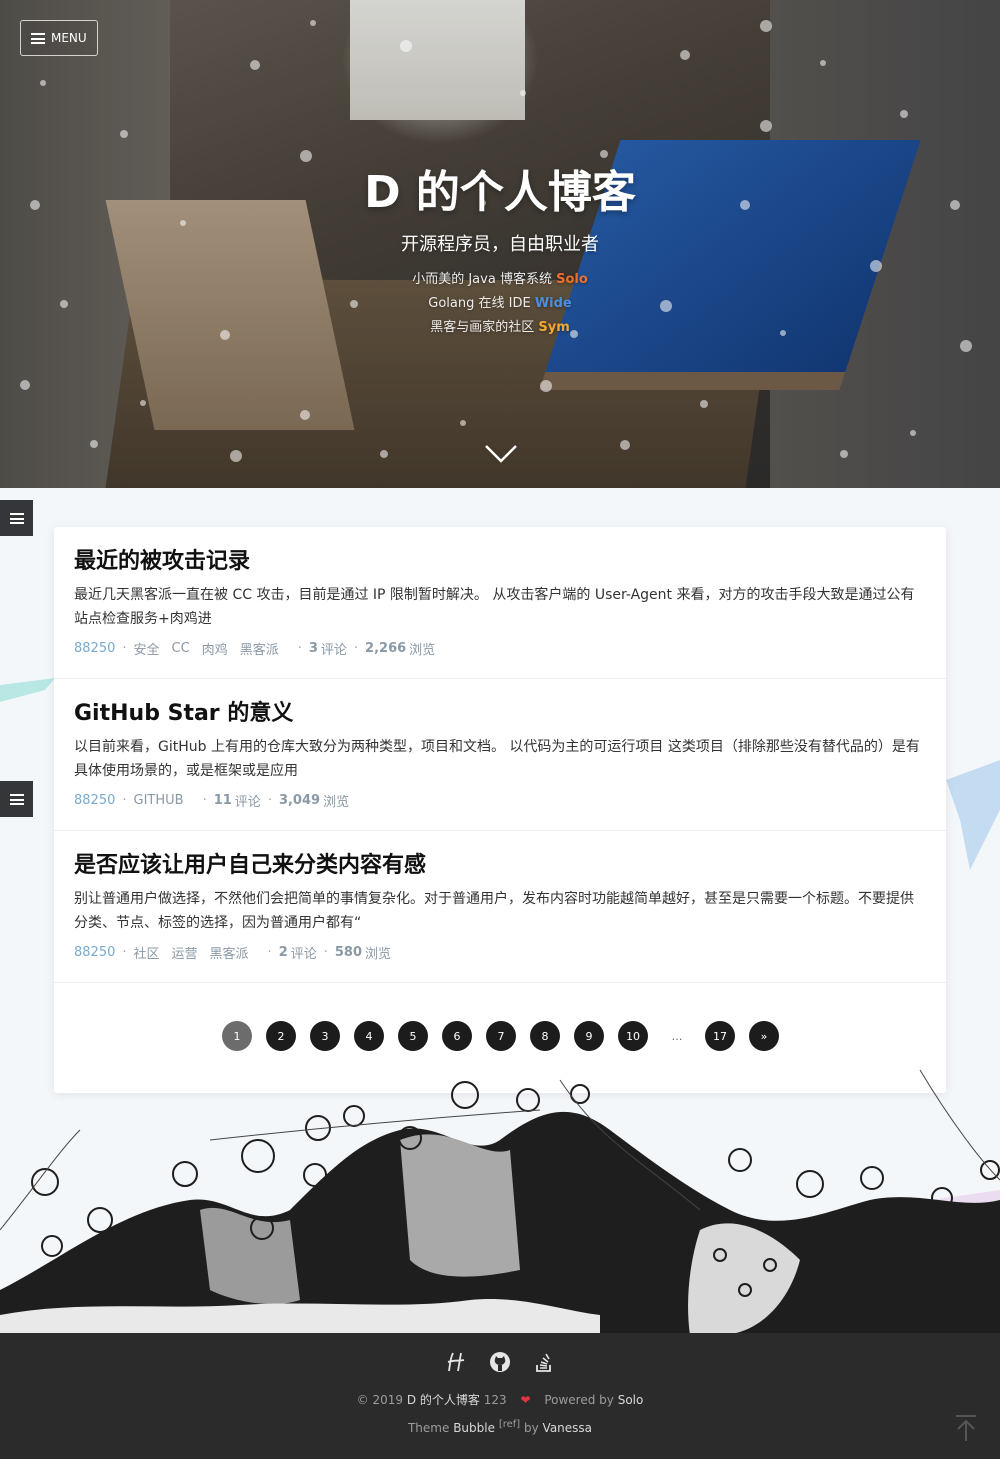  I want to click on github-icon, so click(500, 1362).